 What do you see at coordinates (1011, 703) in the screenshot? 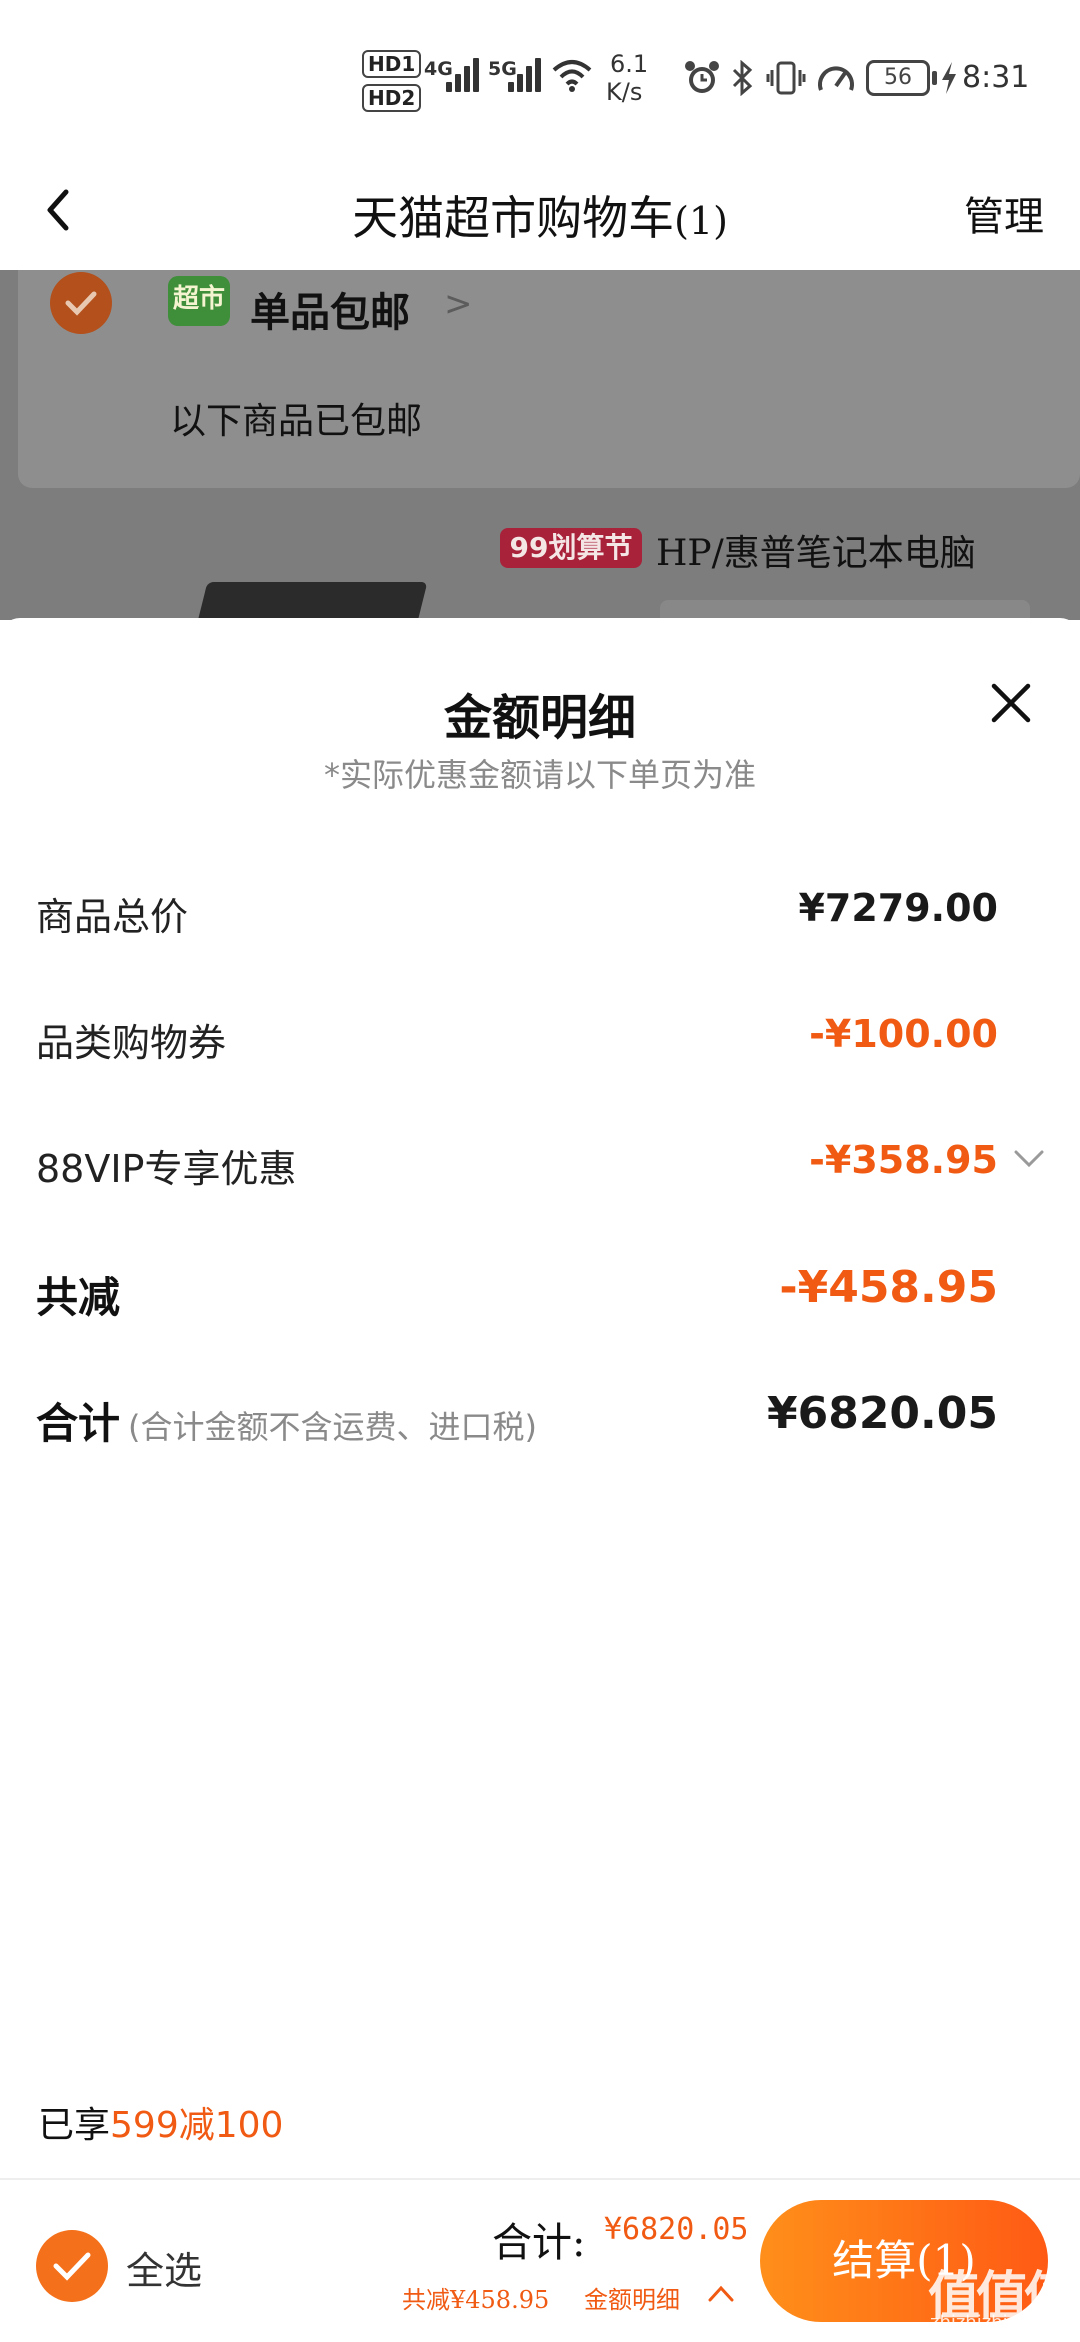
I see `close-icon` at bounding box center [1011, 703].